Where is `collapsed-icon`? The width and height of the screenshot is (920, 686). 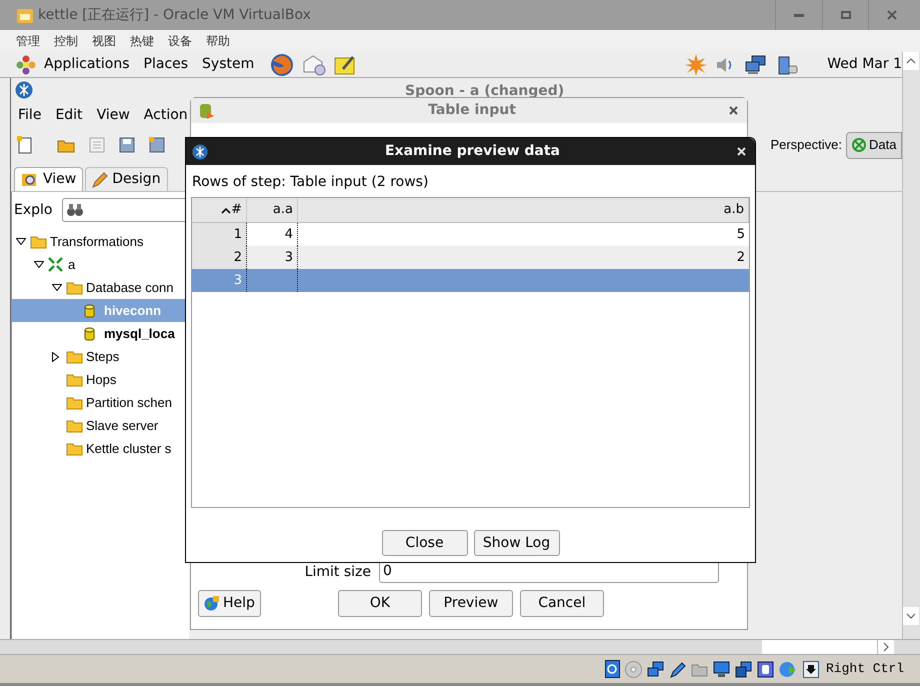
collapsed-icon is located at coordinates (55, 357).